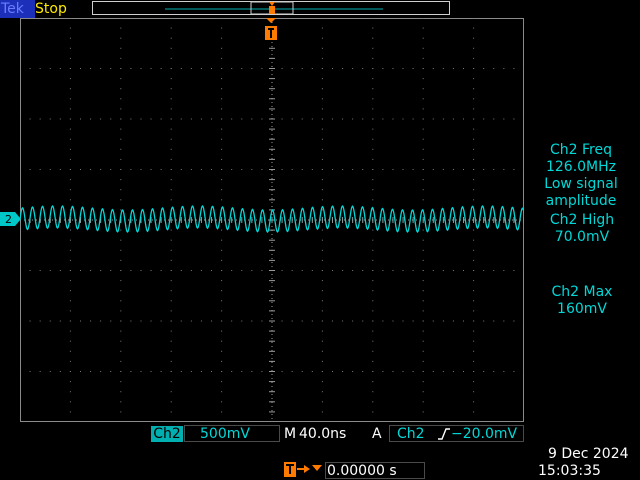  What do you see at coordinates (51, 9) in the screenshot?
I see `run-state: Stop` at bounding box center [51, 9].